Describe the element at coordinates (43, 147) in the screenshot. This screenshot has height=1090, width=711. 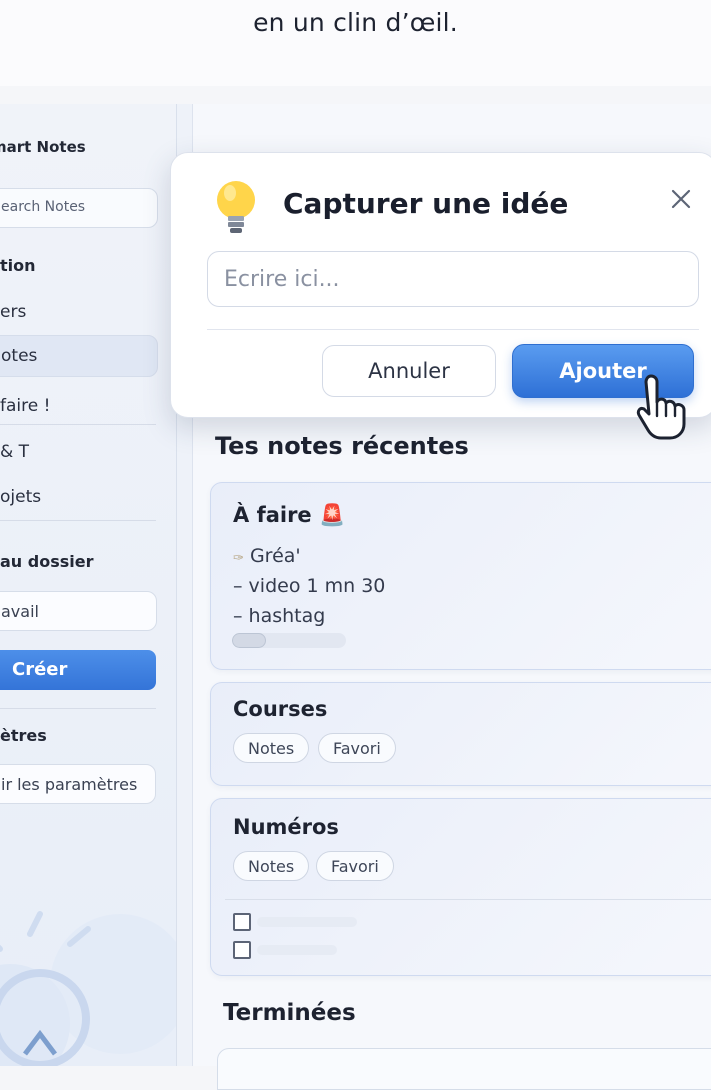
I see `app-name: mart Notes` at that location.